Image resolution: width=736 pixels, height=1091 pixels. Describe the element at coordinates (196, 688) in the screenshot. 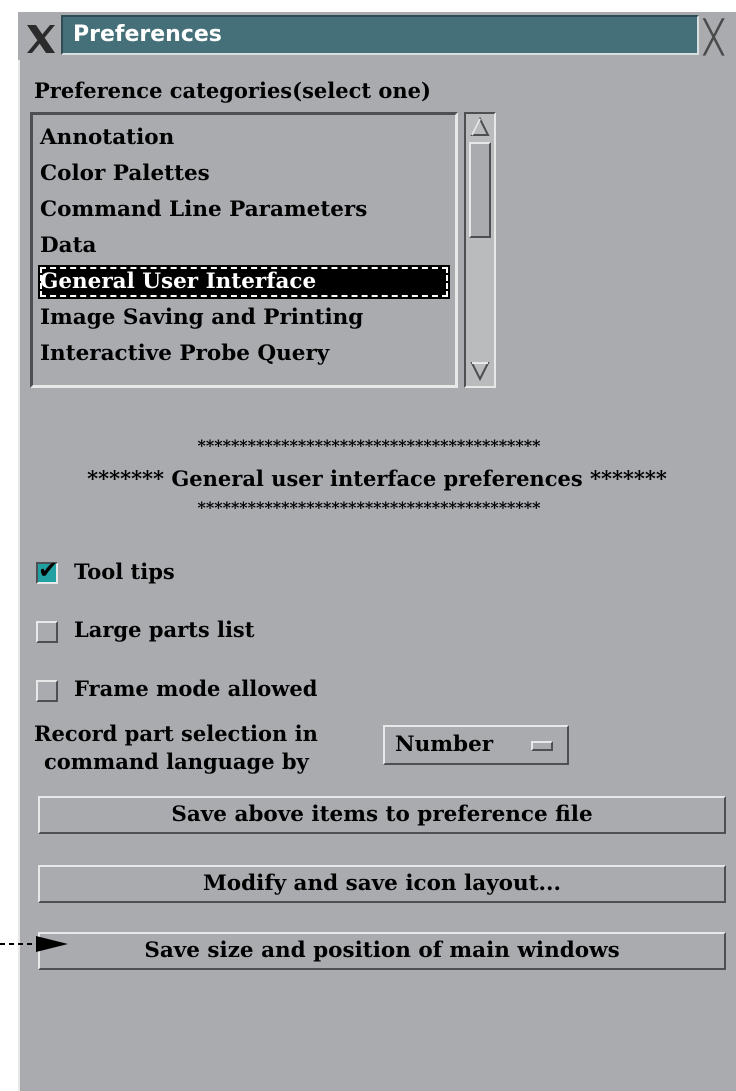

I see `frame-mode-label: Frame mode allowed` at that location.